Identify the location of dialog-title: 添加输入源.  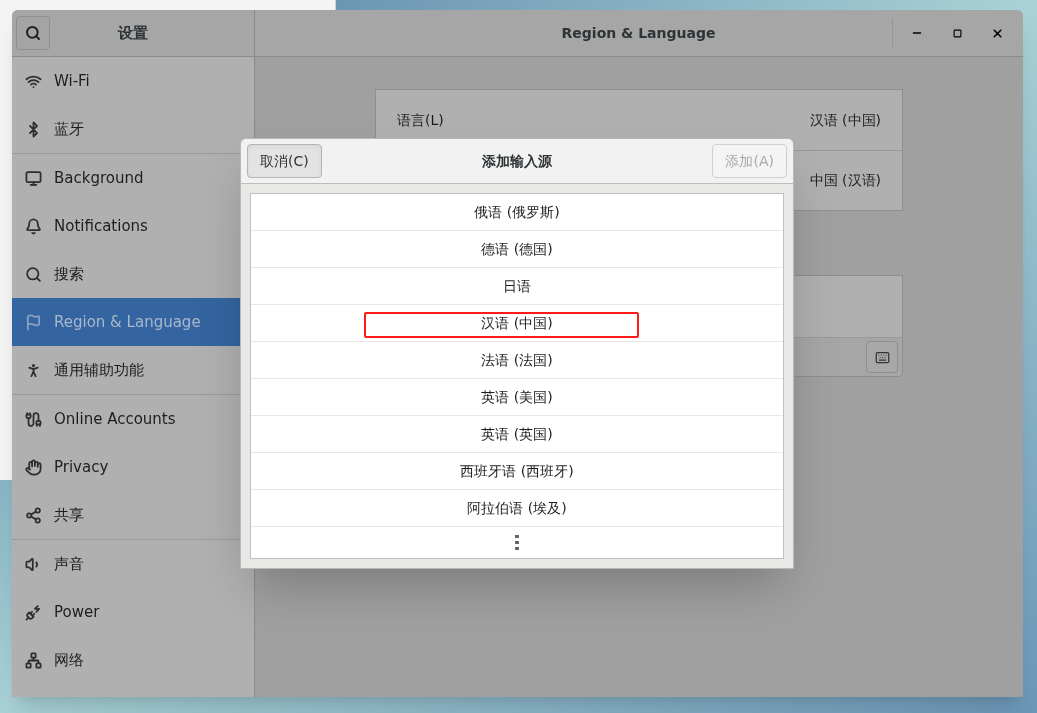
(517, 161).